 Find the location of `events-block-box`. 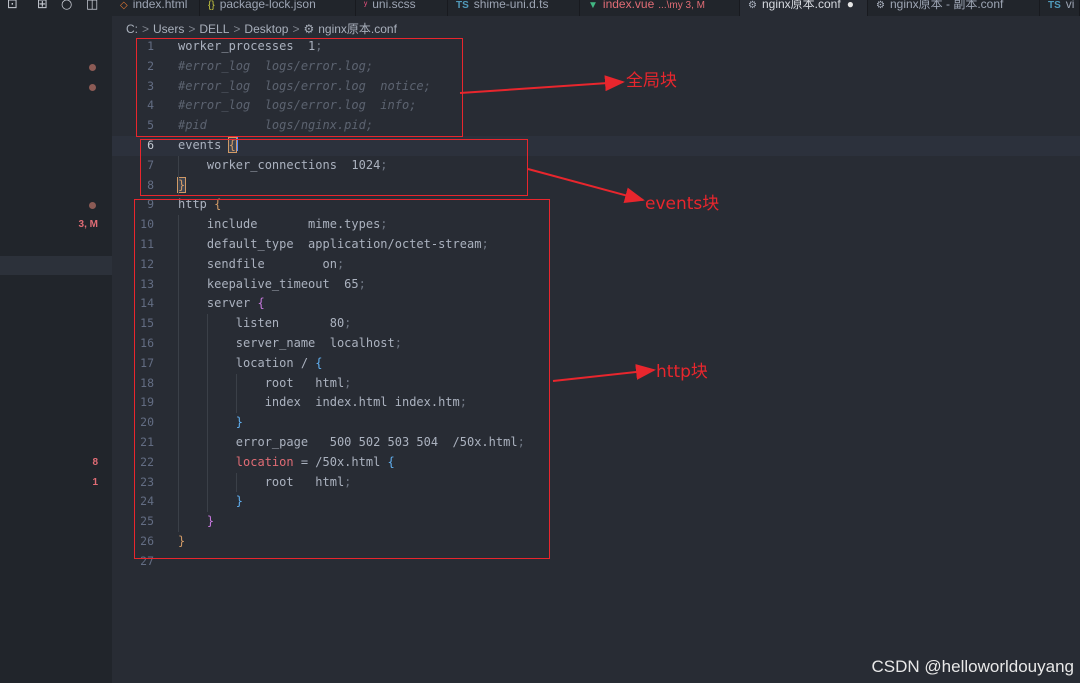

events-block-box is located at coordinates (334, 167).